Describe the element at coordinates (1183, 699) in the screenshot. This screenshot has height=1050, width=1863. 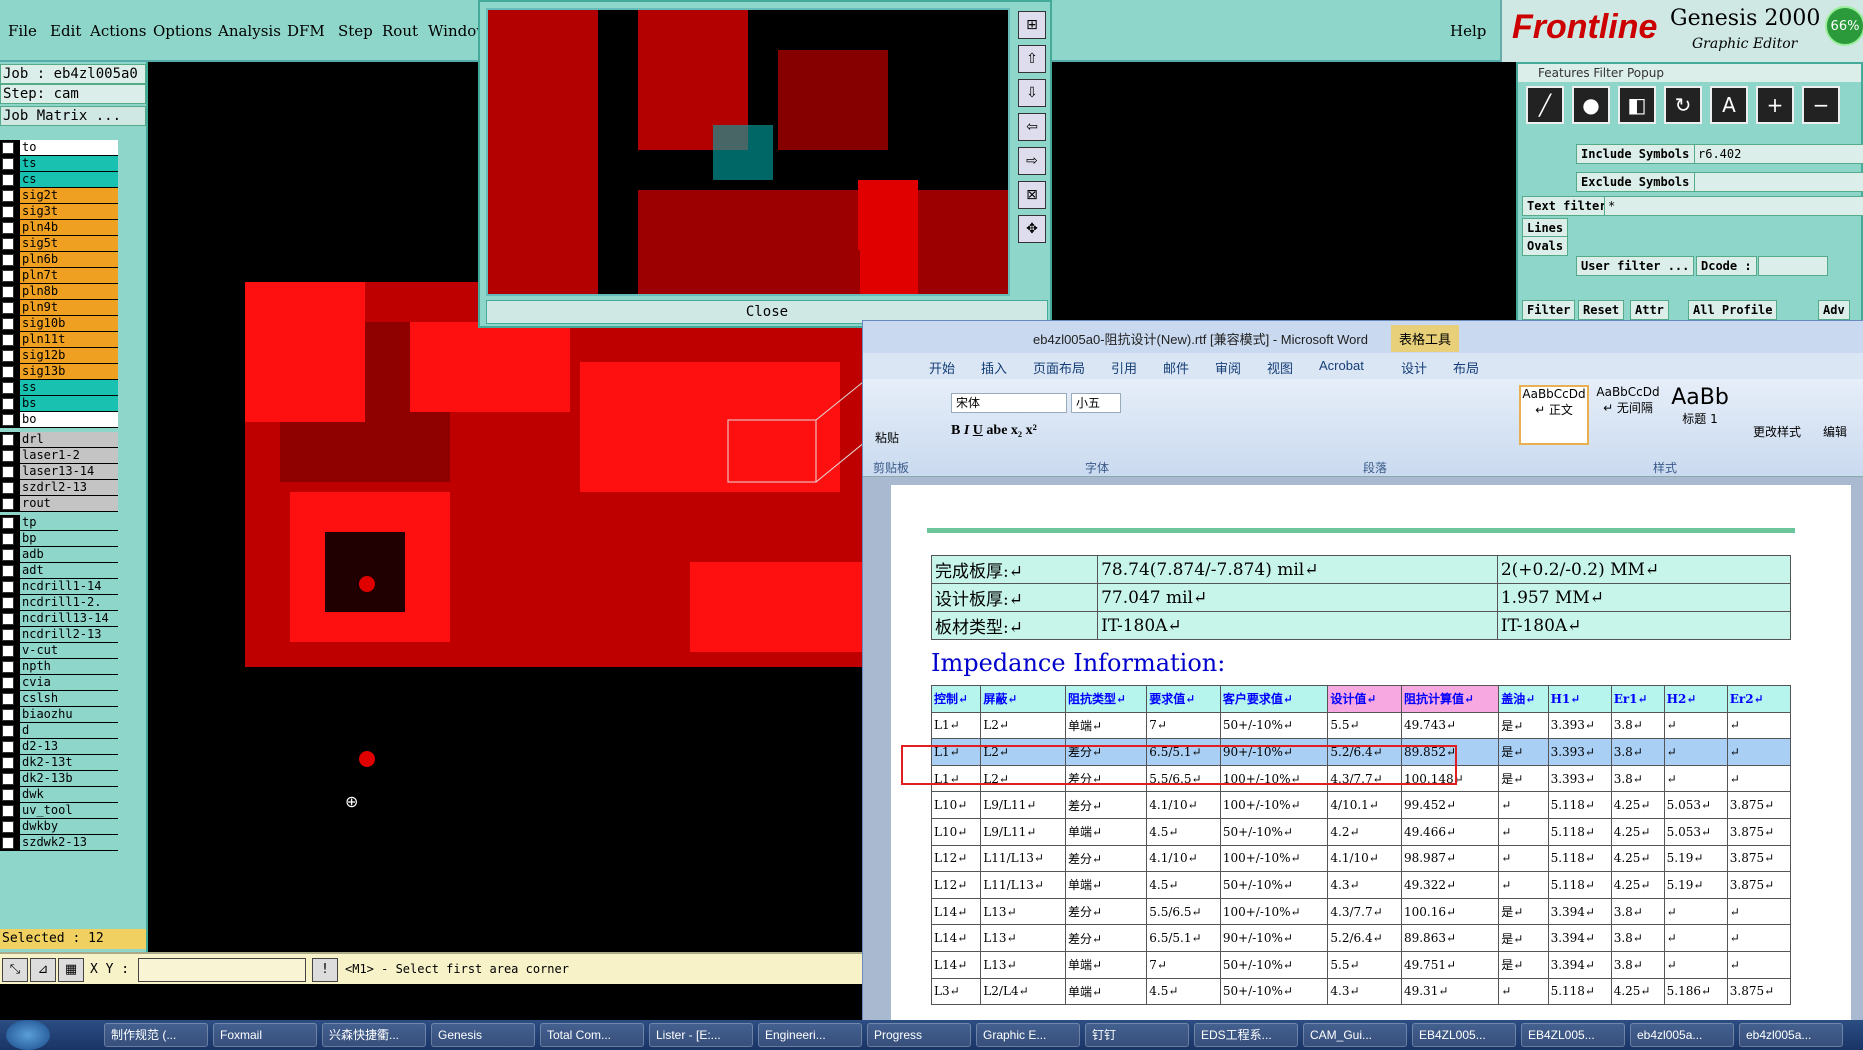
I see `column-header: 要求值↵` at that location.